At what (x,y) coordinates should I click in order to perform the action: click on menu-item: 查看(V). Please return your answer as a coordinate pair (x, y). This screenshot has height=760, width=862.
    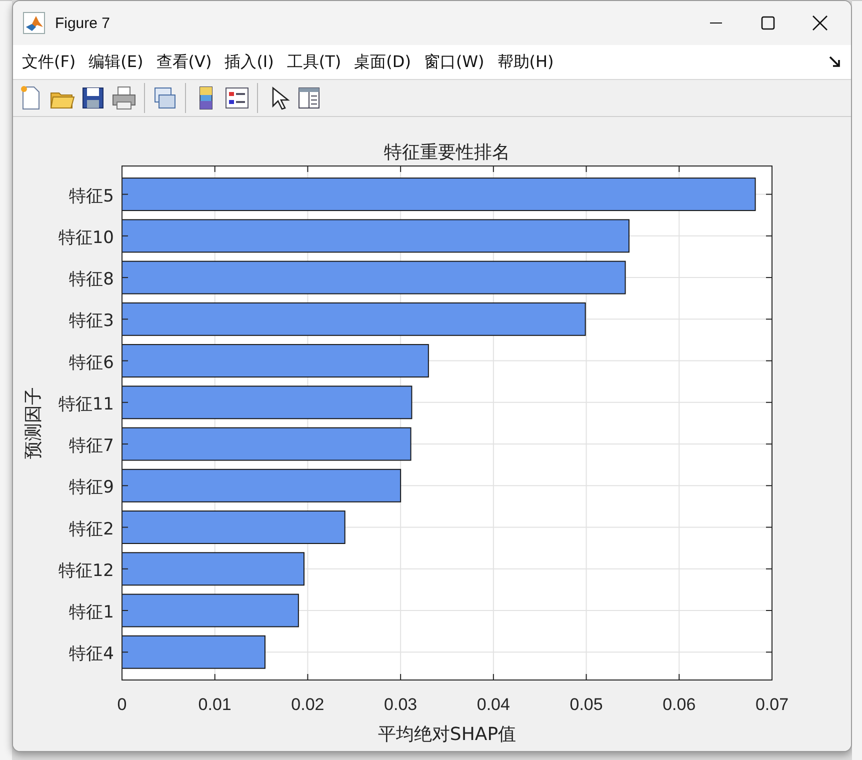
    Looking at the image, I should click on (184, 62).